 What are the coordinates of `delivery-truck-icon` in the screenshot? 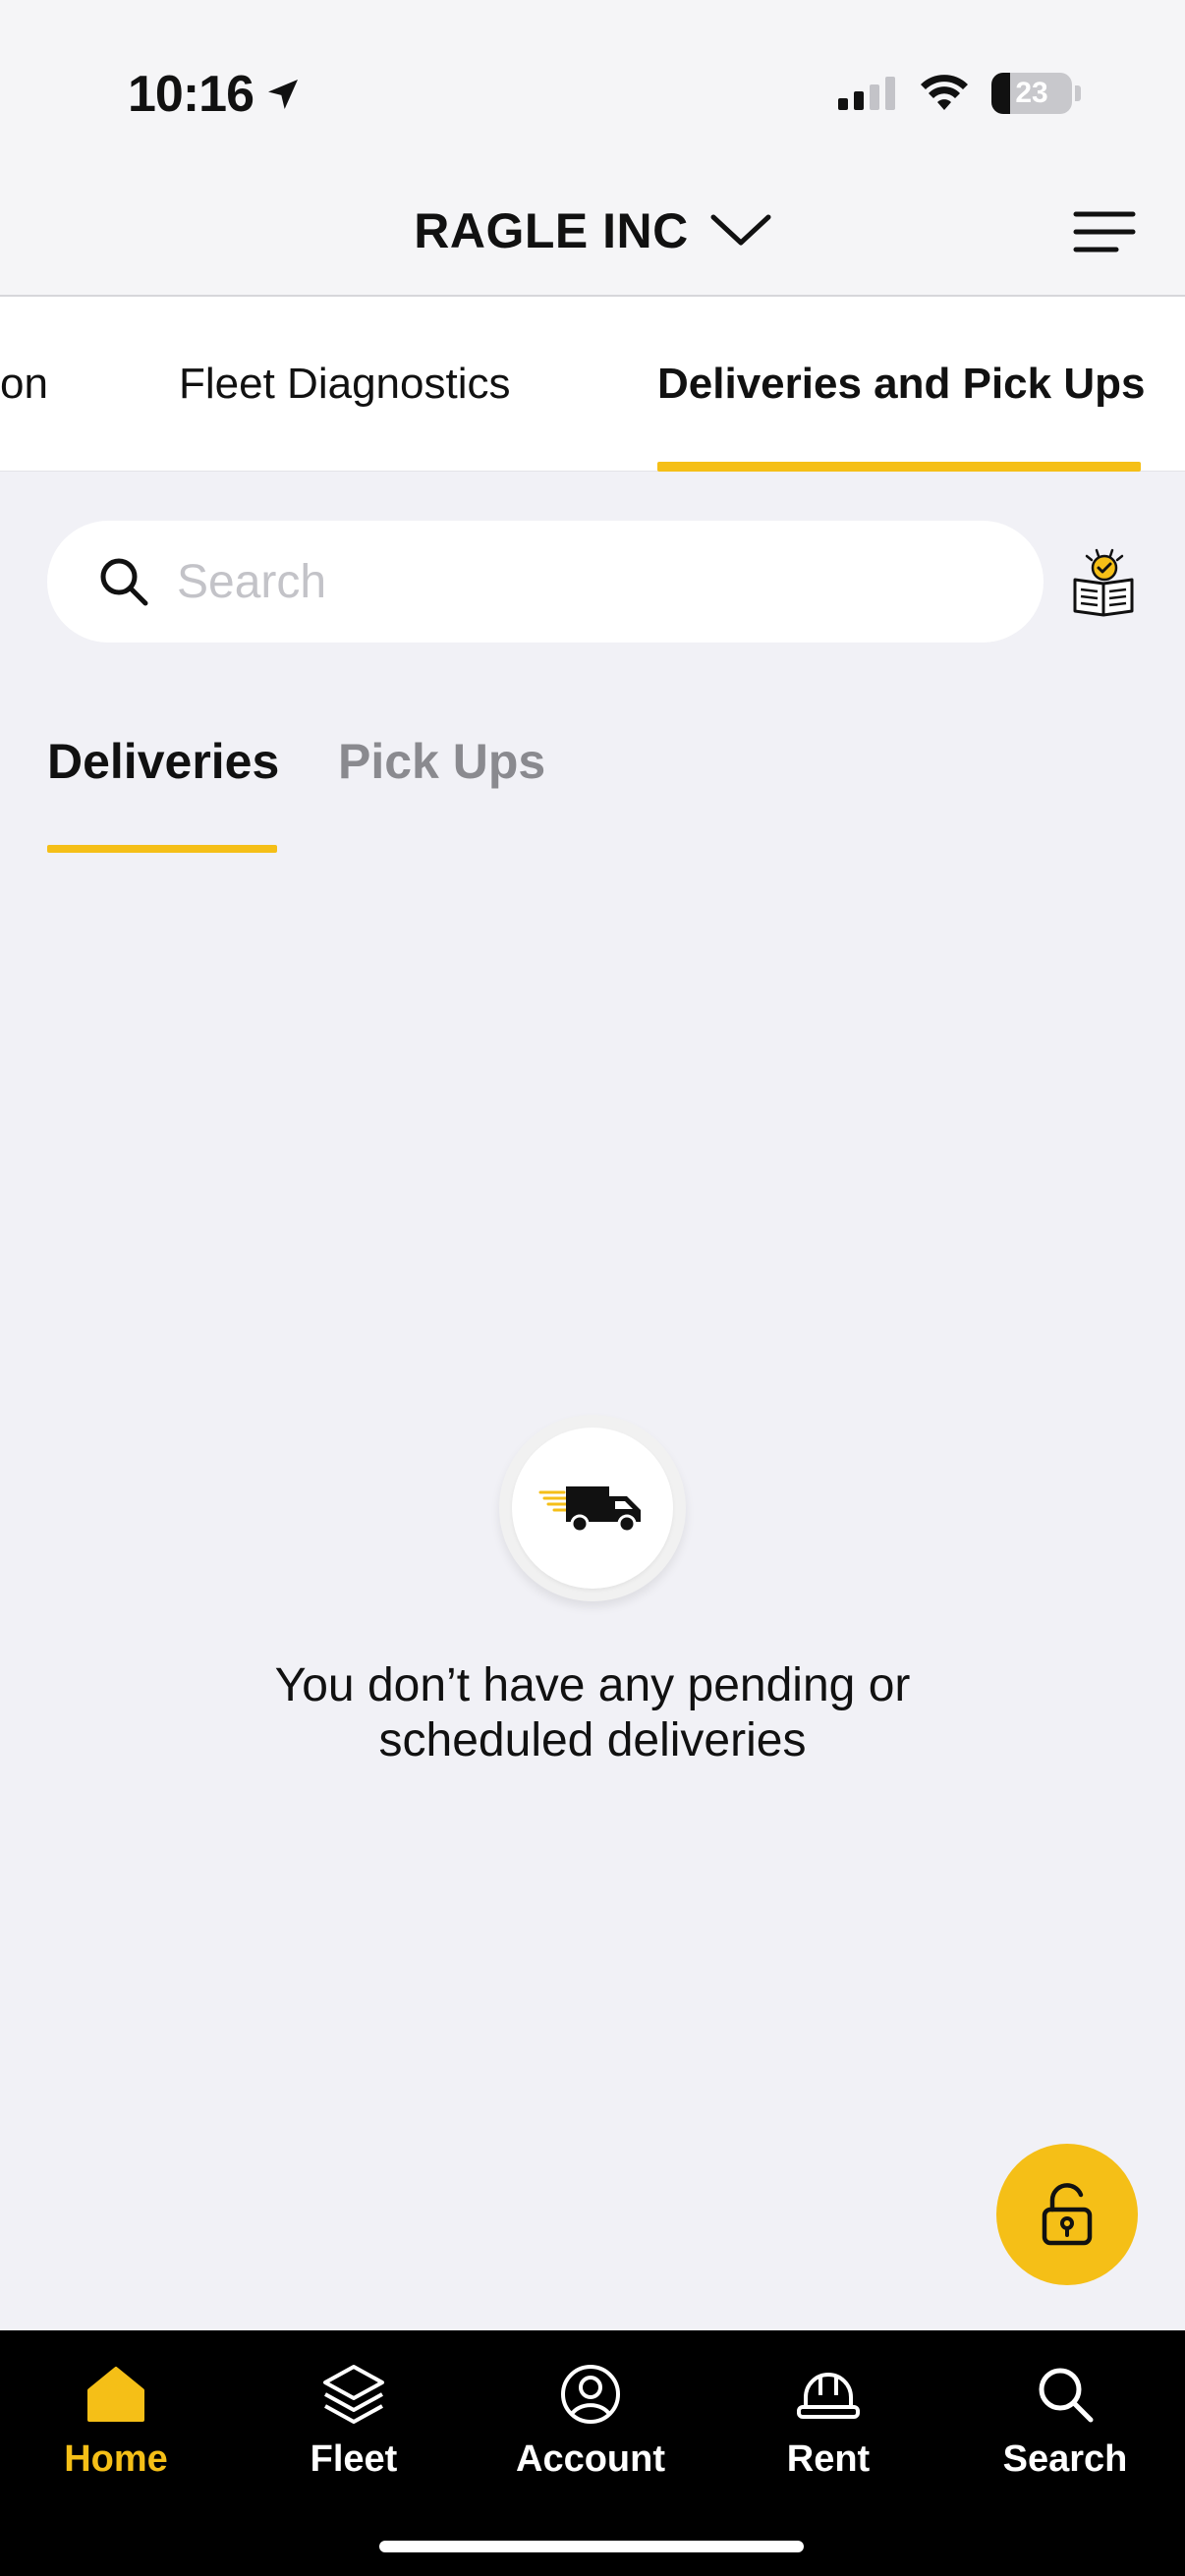 It's located at (590, 1510).